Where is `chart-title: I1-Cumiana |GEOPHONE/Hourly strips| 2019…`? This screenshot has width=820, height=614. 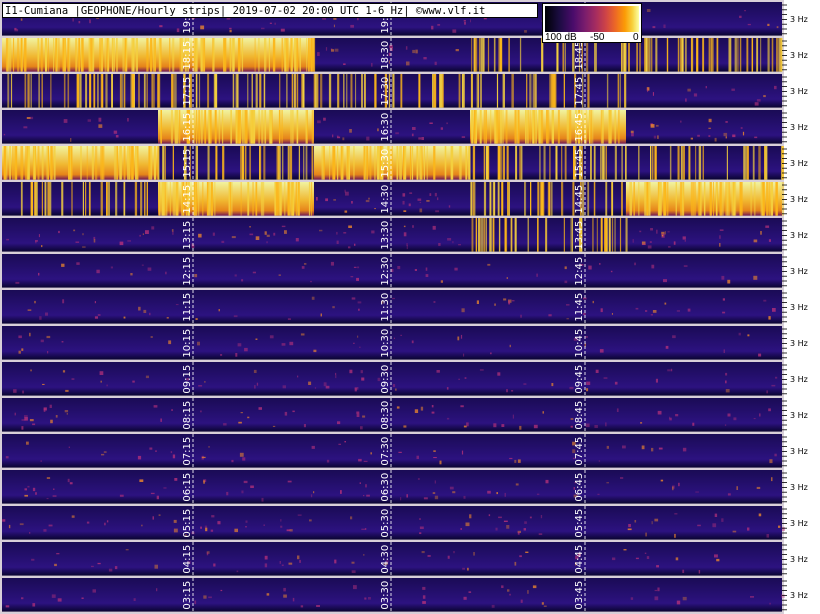 chart-title: I1-Cumiana |GEOPHONE/Hourly strips| 2019… is located at coordinates (270, 10).